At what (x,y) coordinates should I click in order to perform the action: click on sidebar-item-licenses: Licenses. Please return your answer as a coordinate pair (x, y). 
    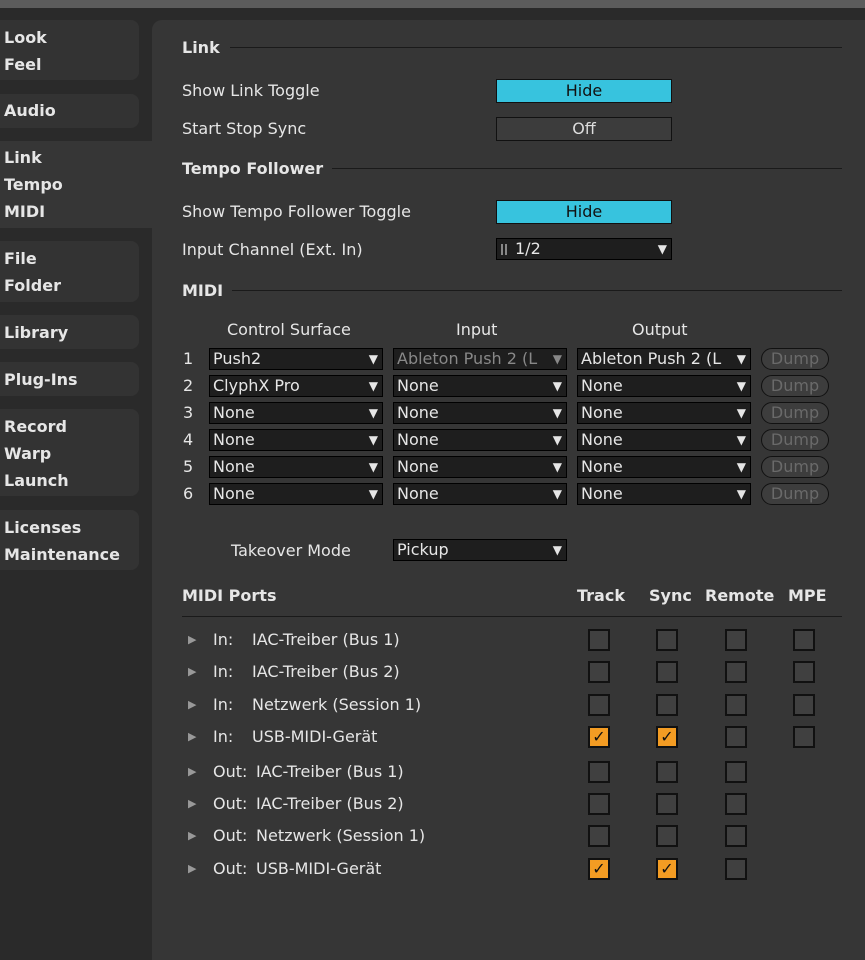
    Looking at the image, I should click on (42, 527).